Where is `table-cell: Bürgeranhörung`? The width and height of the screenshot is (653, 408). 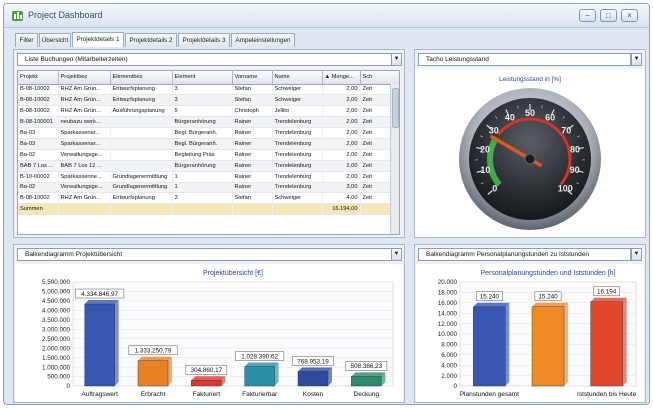 table-cell: Bürgeranhörung is located at coordinates (202, 166).